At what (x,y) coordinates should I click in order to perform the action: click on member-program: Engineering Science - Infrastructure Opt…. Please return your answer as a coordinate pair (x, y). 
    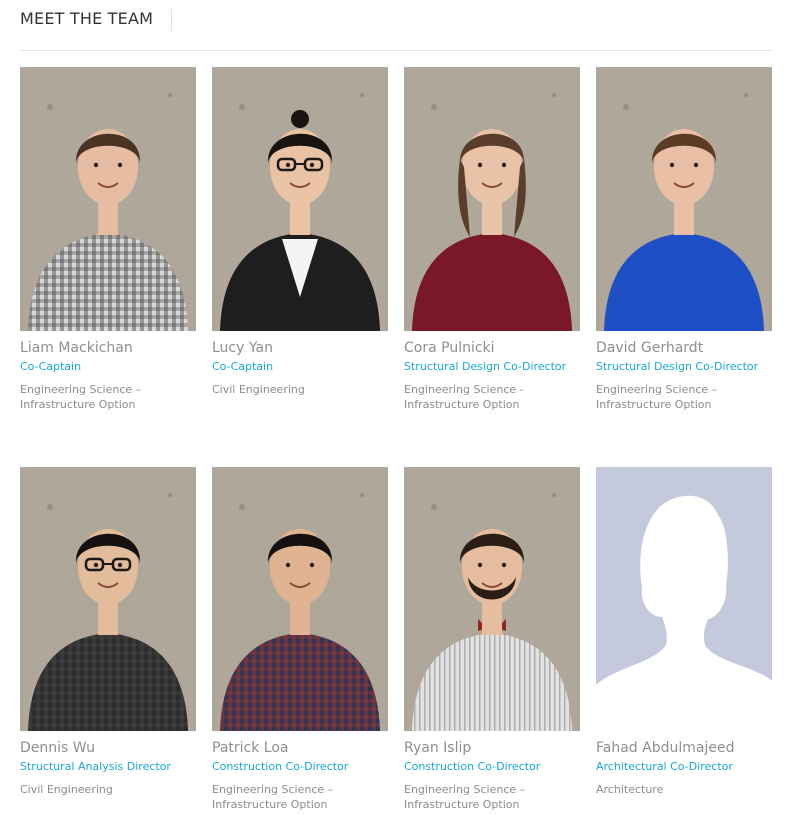
    Looking at the image, I should click on (464, 397).